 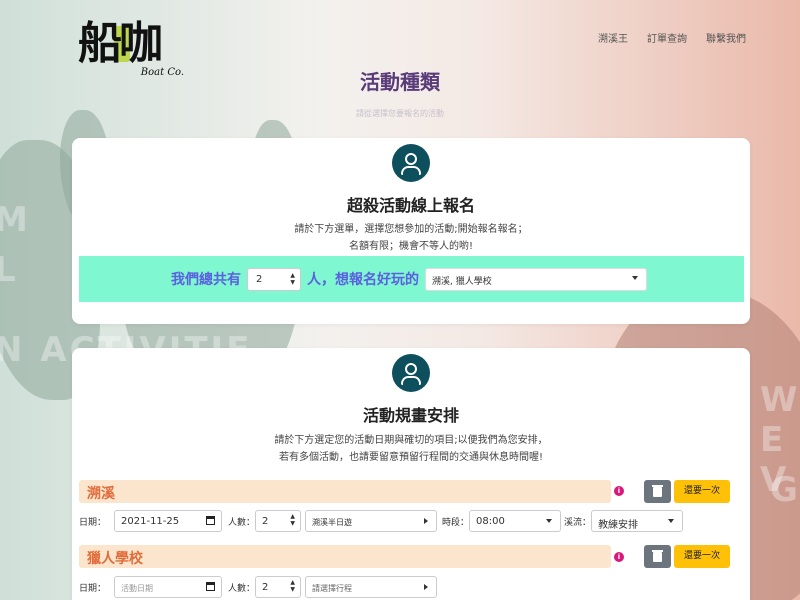 I want to click on signup-description: 請於下方選單，選擇您想參加的活動;開始報名報名； 名額有限；機會不等人的喲!, so click(x=411, y=238).